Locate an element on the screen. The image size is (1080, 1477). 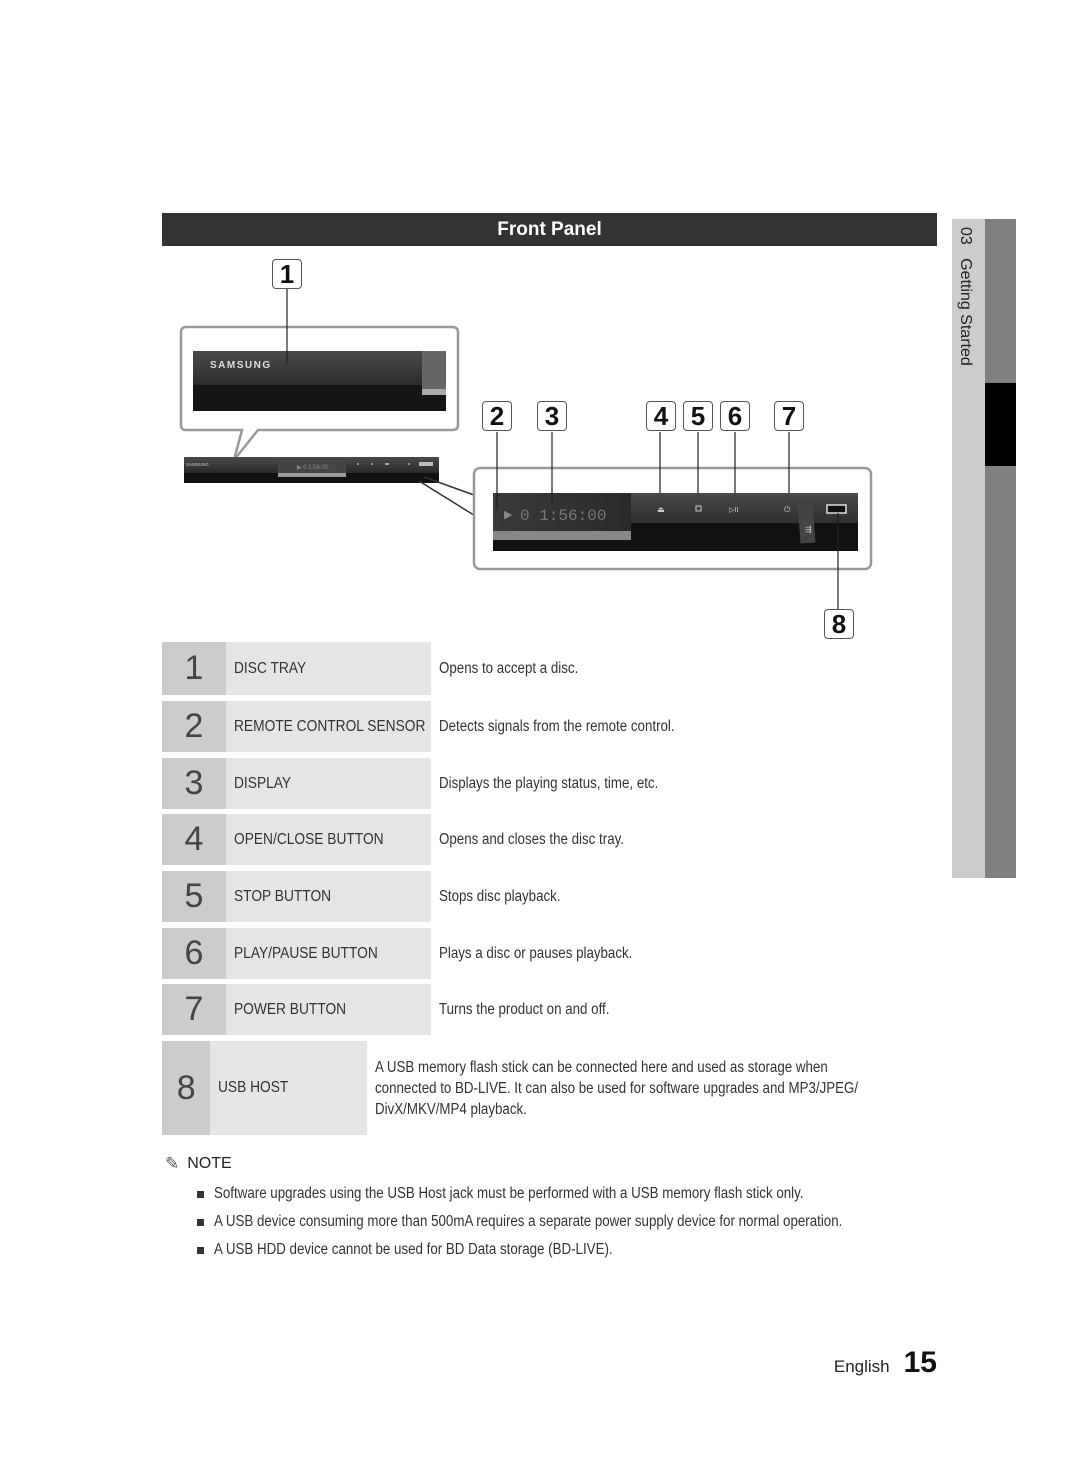
callout-6: 6 is located at coordinates (735, 416).